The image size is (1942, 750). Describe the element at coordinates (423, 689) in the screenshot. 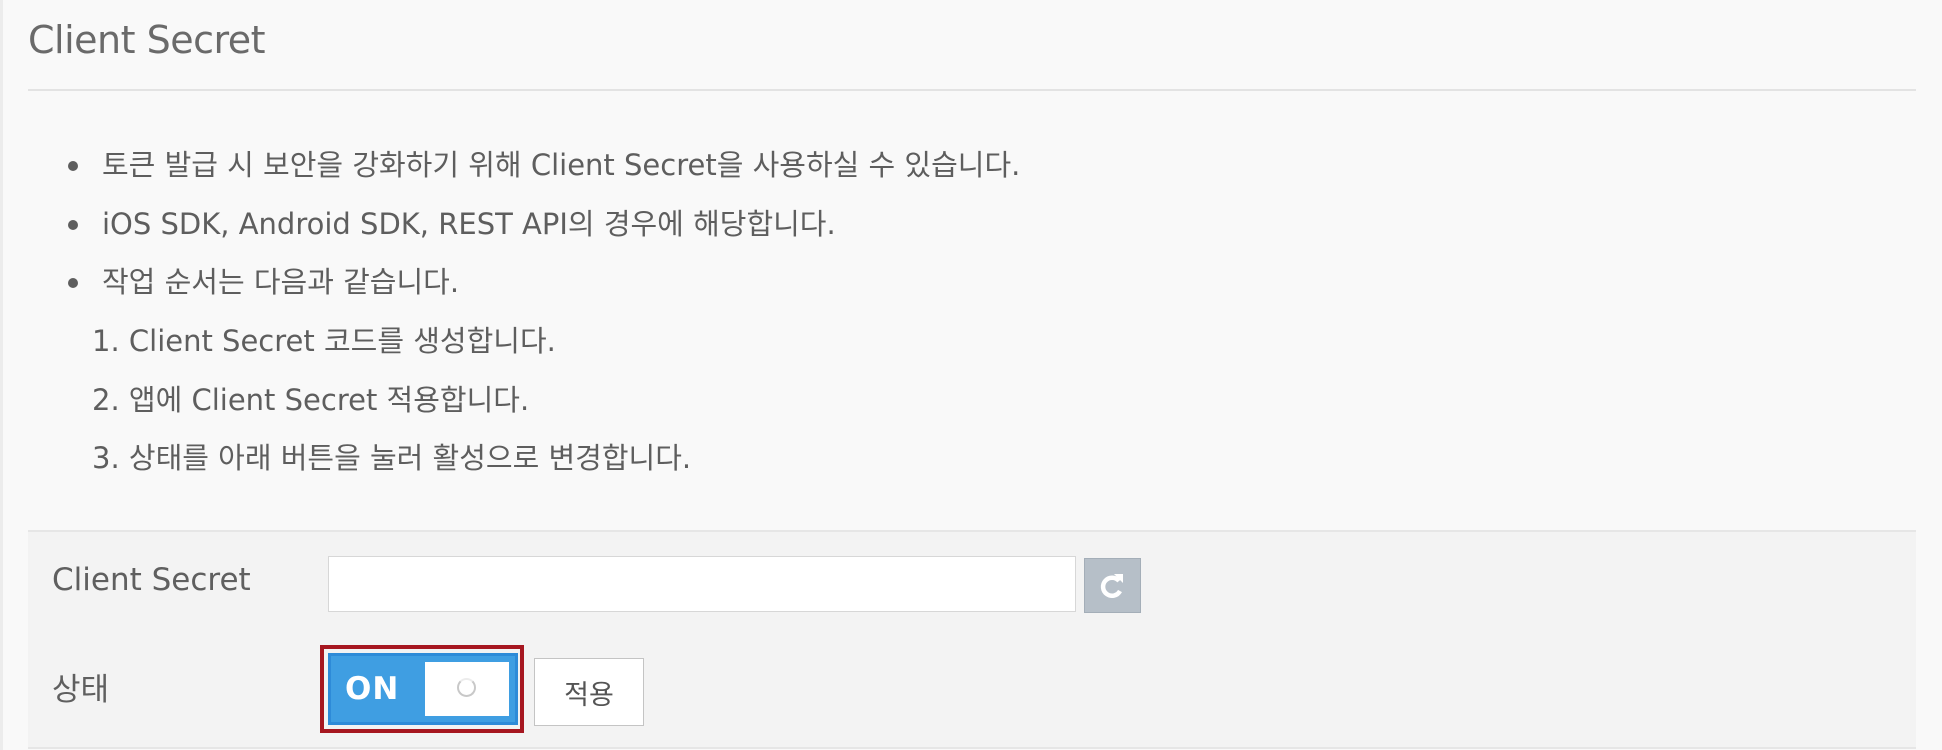

I see `status-toggle: ON` at that location.